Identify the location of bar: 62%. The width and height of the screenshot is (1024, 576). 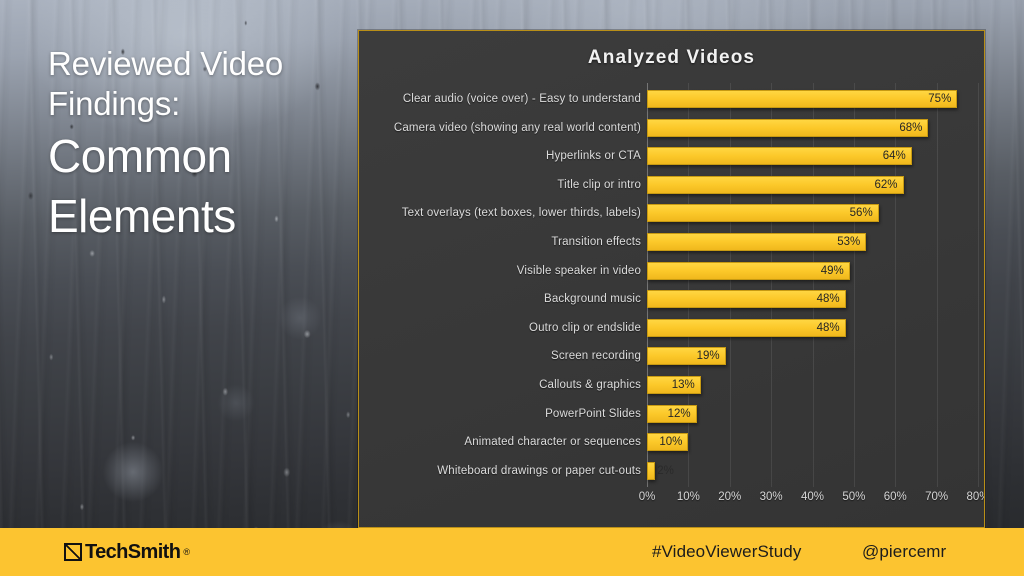
(775, 184).